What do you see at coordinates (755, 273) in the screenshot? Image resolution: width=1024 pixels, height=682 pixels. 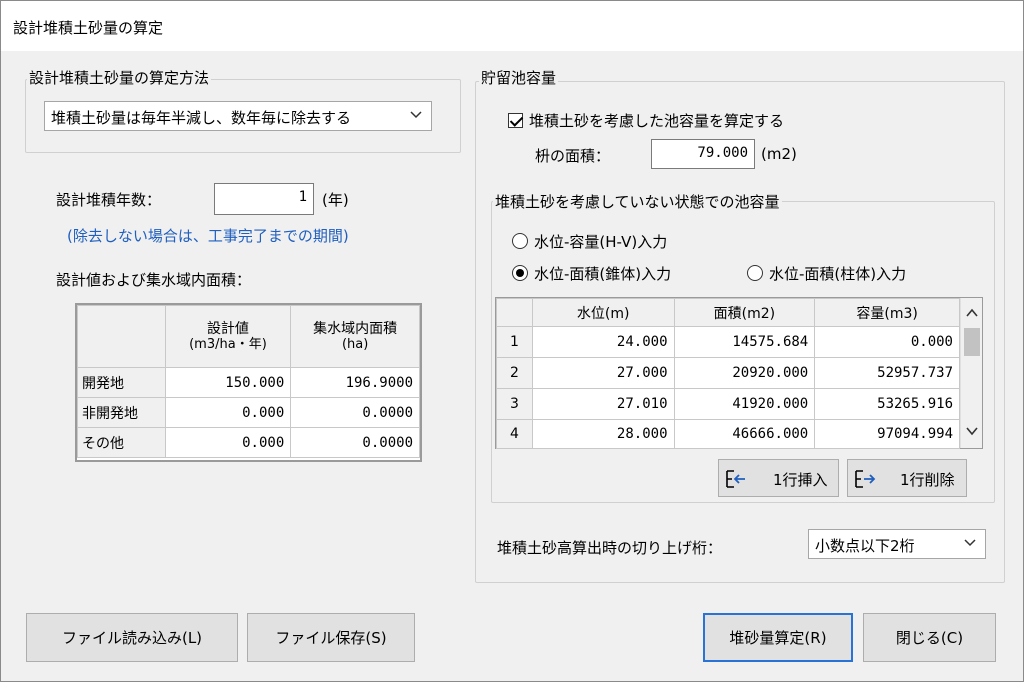 I see `radio-column` at bounding box center [755, 273].